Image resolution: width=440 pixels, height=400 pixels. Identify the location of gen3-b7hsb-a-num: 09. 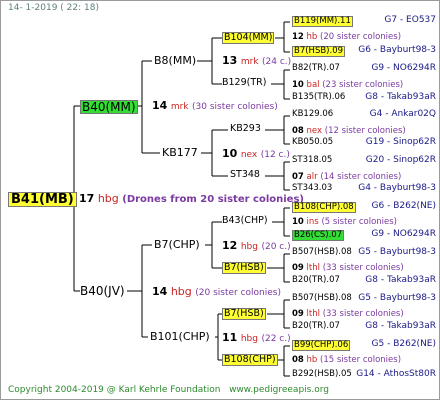
(298, 268).